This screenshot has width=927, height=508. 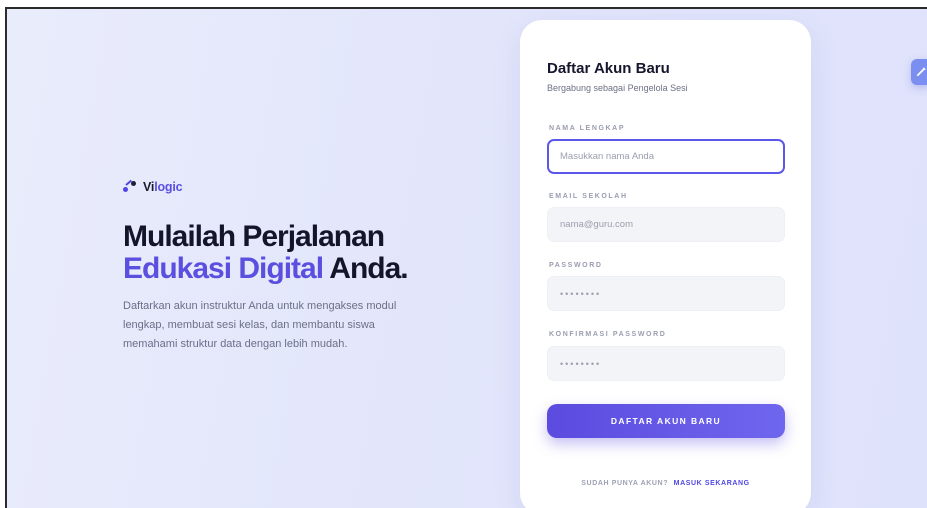 I want to click on form-title: Daftar Akun Baru, so click(x=608, y=68).